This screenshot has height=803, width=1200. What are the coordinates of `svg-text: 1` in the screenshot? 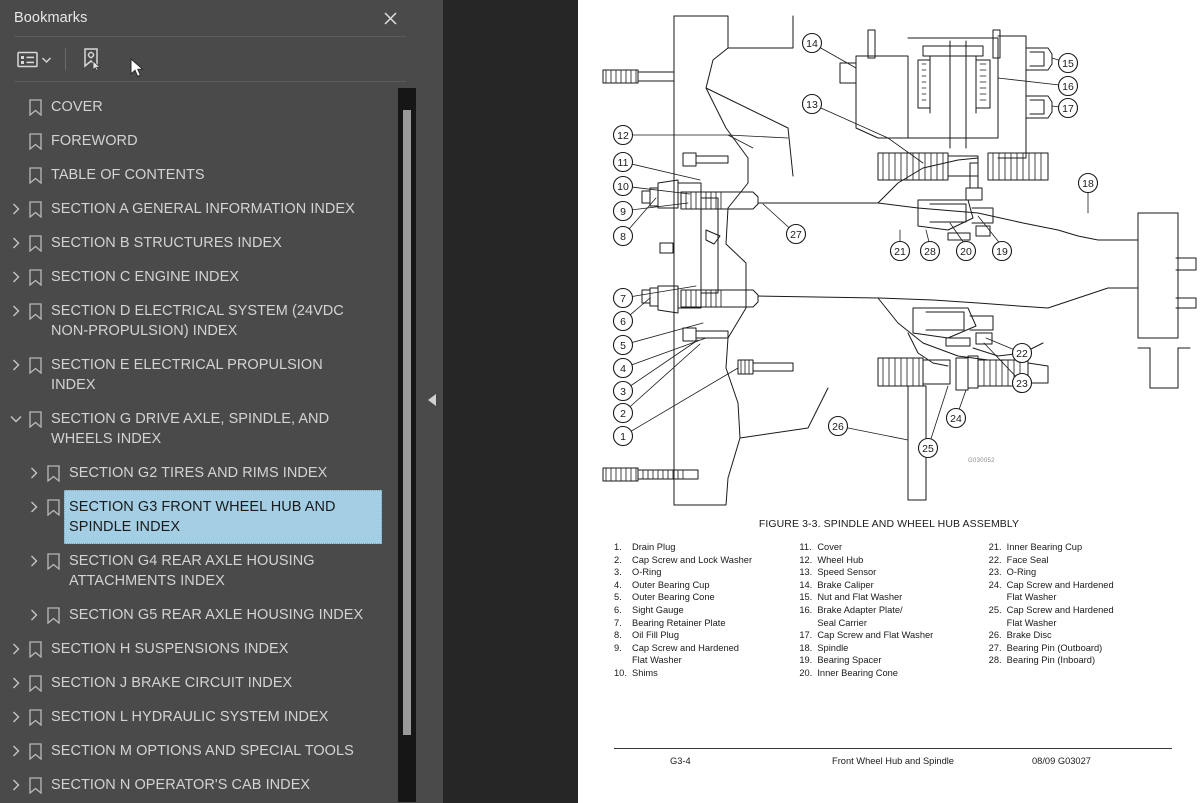 It's located at (623, 437).